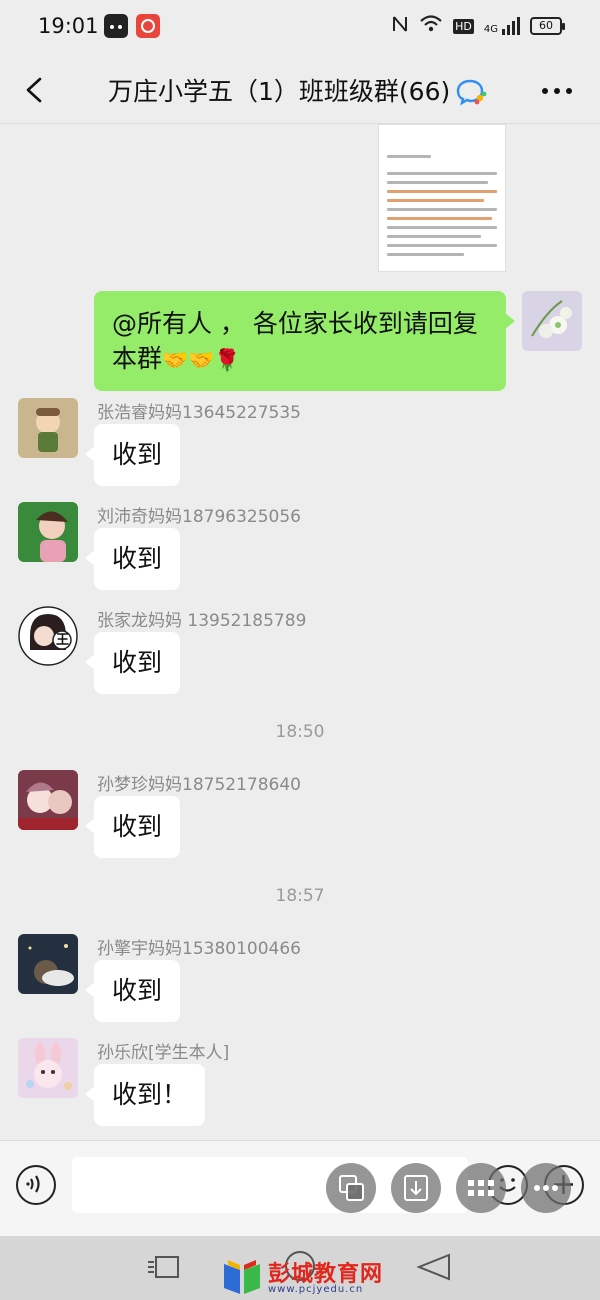 The height and width of the screenshot is (1300, 600). What do you see at coordinates (431, 26) in the screenshot?
I see `wifi-icon` at bounding box center [431, 26].